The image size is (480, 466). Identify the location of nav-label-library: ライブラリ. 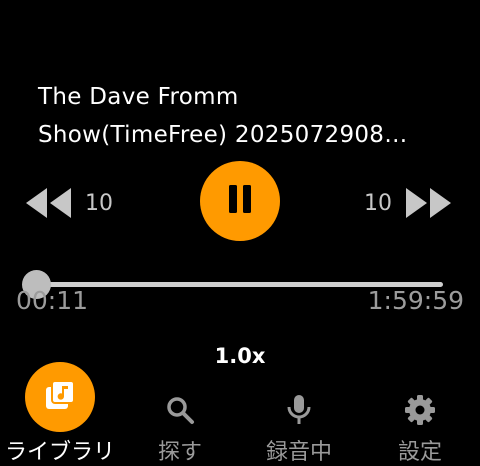
(59, 452).